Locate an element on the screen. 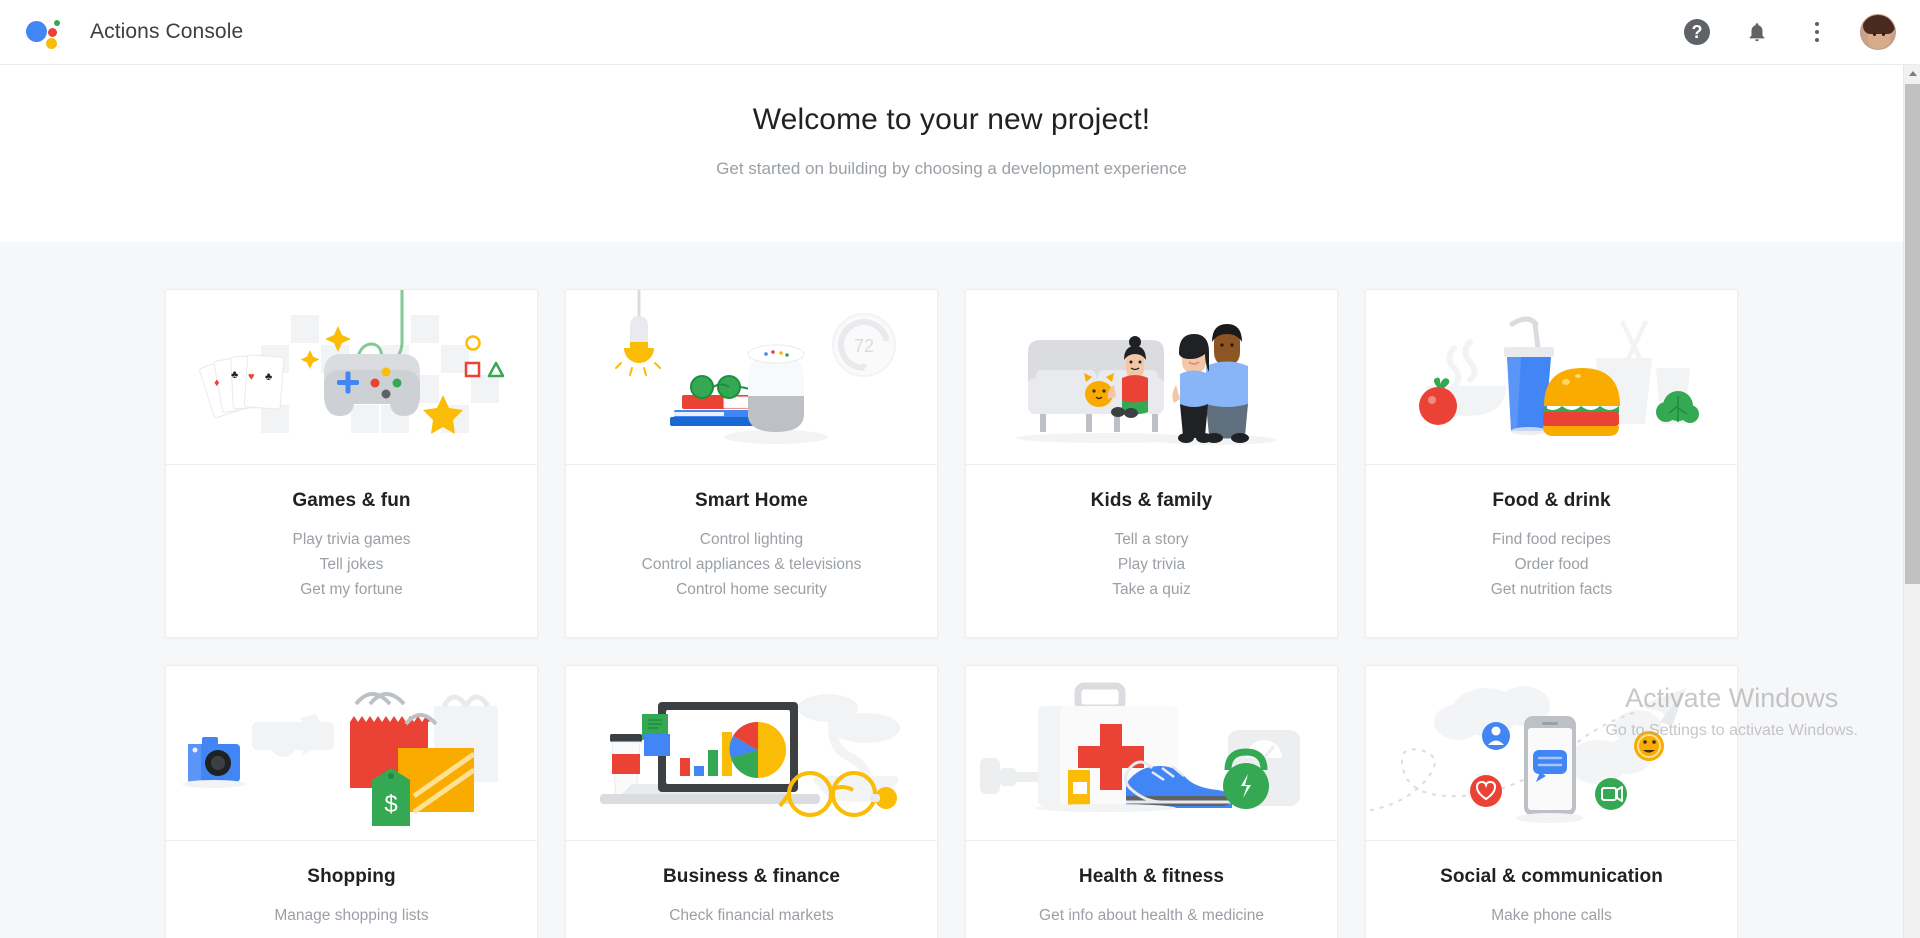 The height and width of the screenshot is (938, 1920). card-title: Kids & family is located at coordinates (1151, 500).